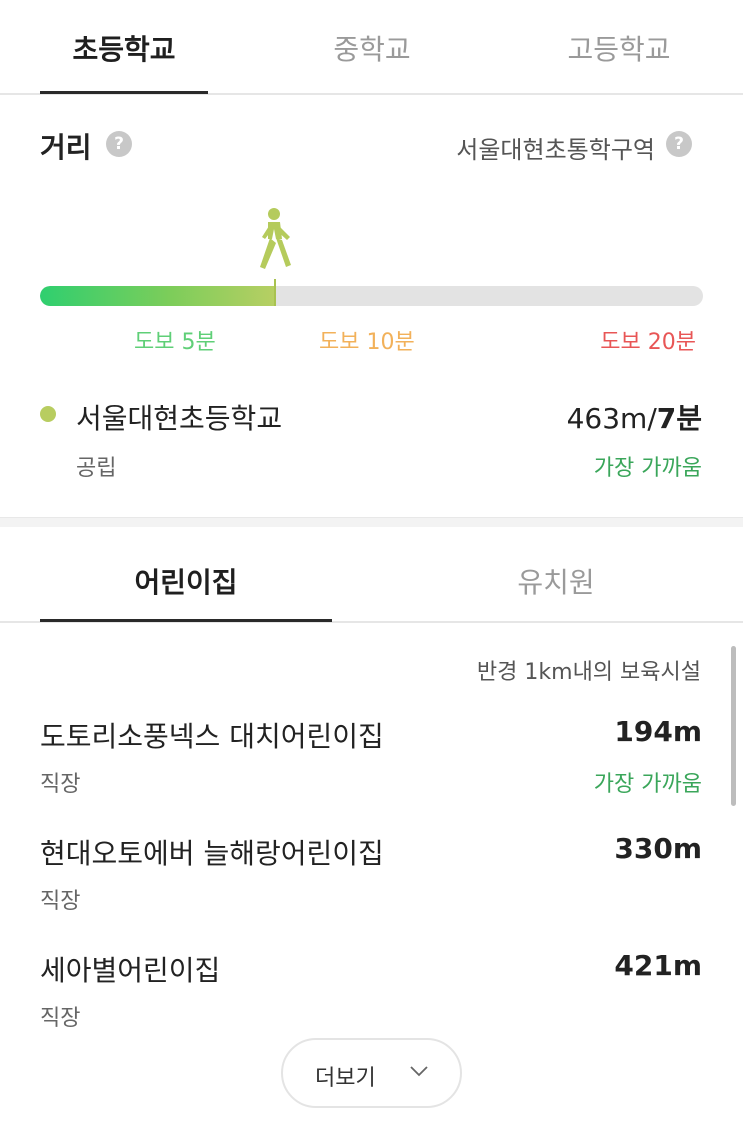 This screenshot has width=743, height=1134. Describe the element at coordinates (179, 417) in the screenshot. I see `school-name: 서울대현초등학교` at that location.